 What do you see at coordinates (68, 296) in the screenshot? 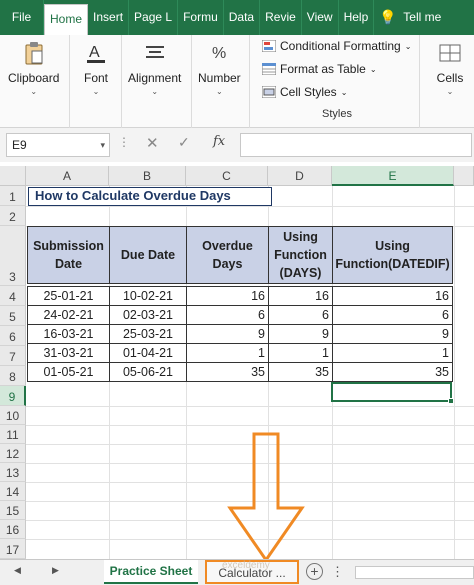
I see `table-cell: 25-01-21` at bounding box center [68, 296].